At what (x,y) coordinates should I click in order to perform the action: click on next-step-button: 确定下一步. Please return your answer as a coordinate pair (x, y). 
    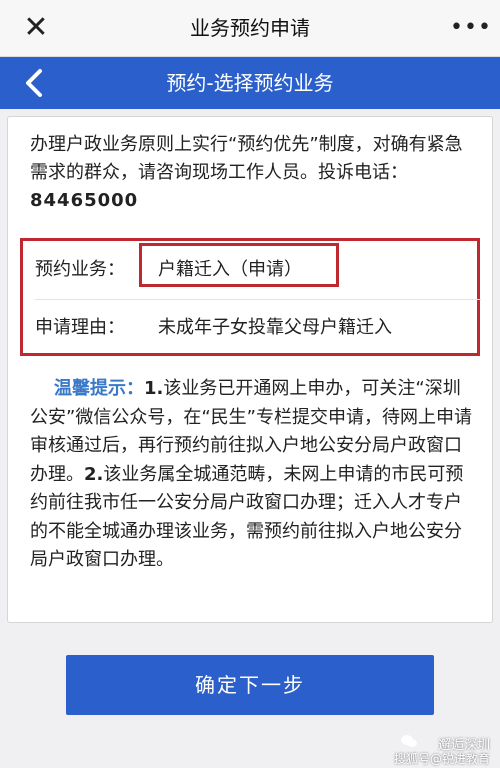
    Looking at the image, I should click on (250, 685).